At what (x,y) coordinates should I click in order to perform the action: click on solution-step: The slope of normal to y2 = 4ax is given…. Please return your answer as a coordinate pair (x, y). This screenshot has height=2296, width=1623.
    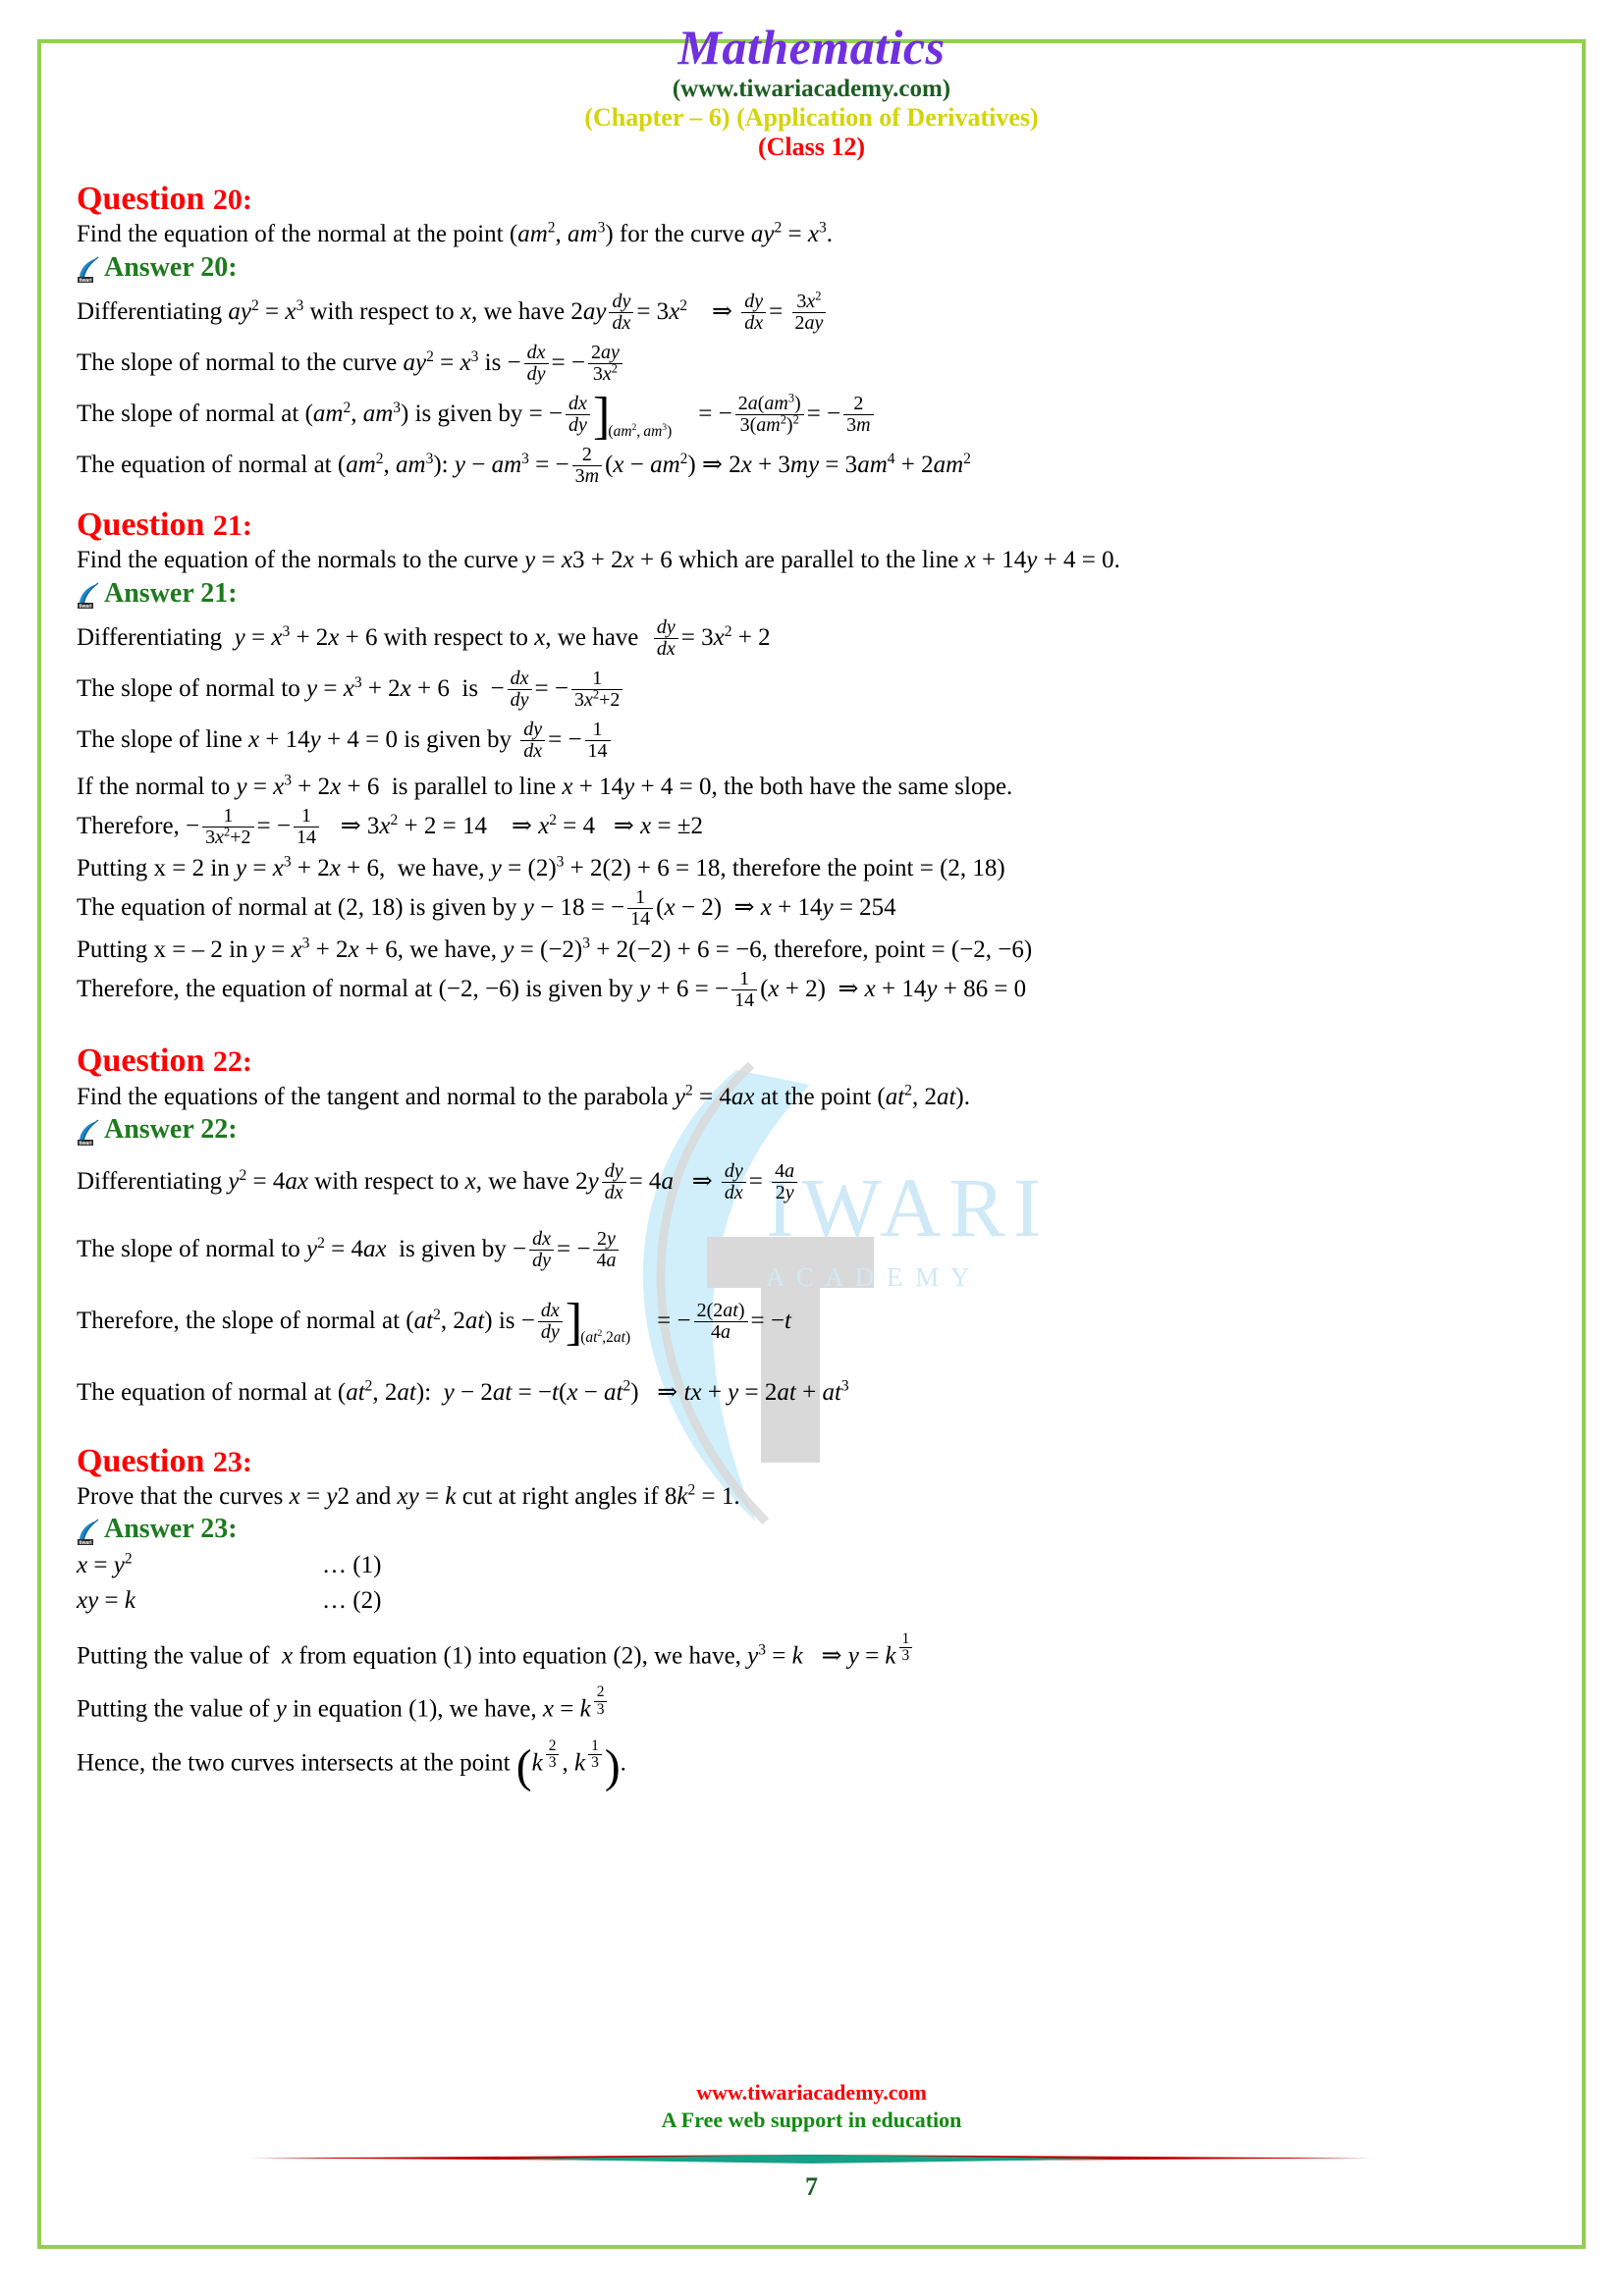
    Looking at the image, I should click on (811, 1250).